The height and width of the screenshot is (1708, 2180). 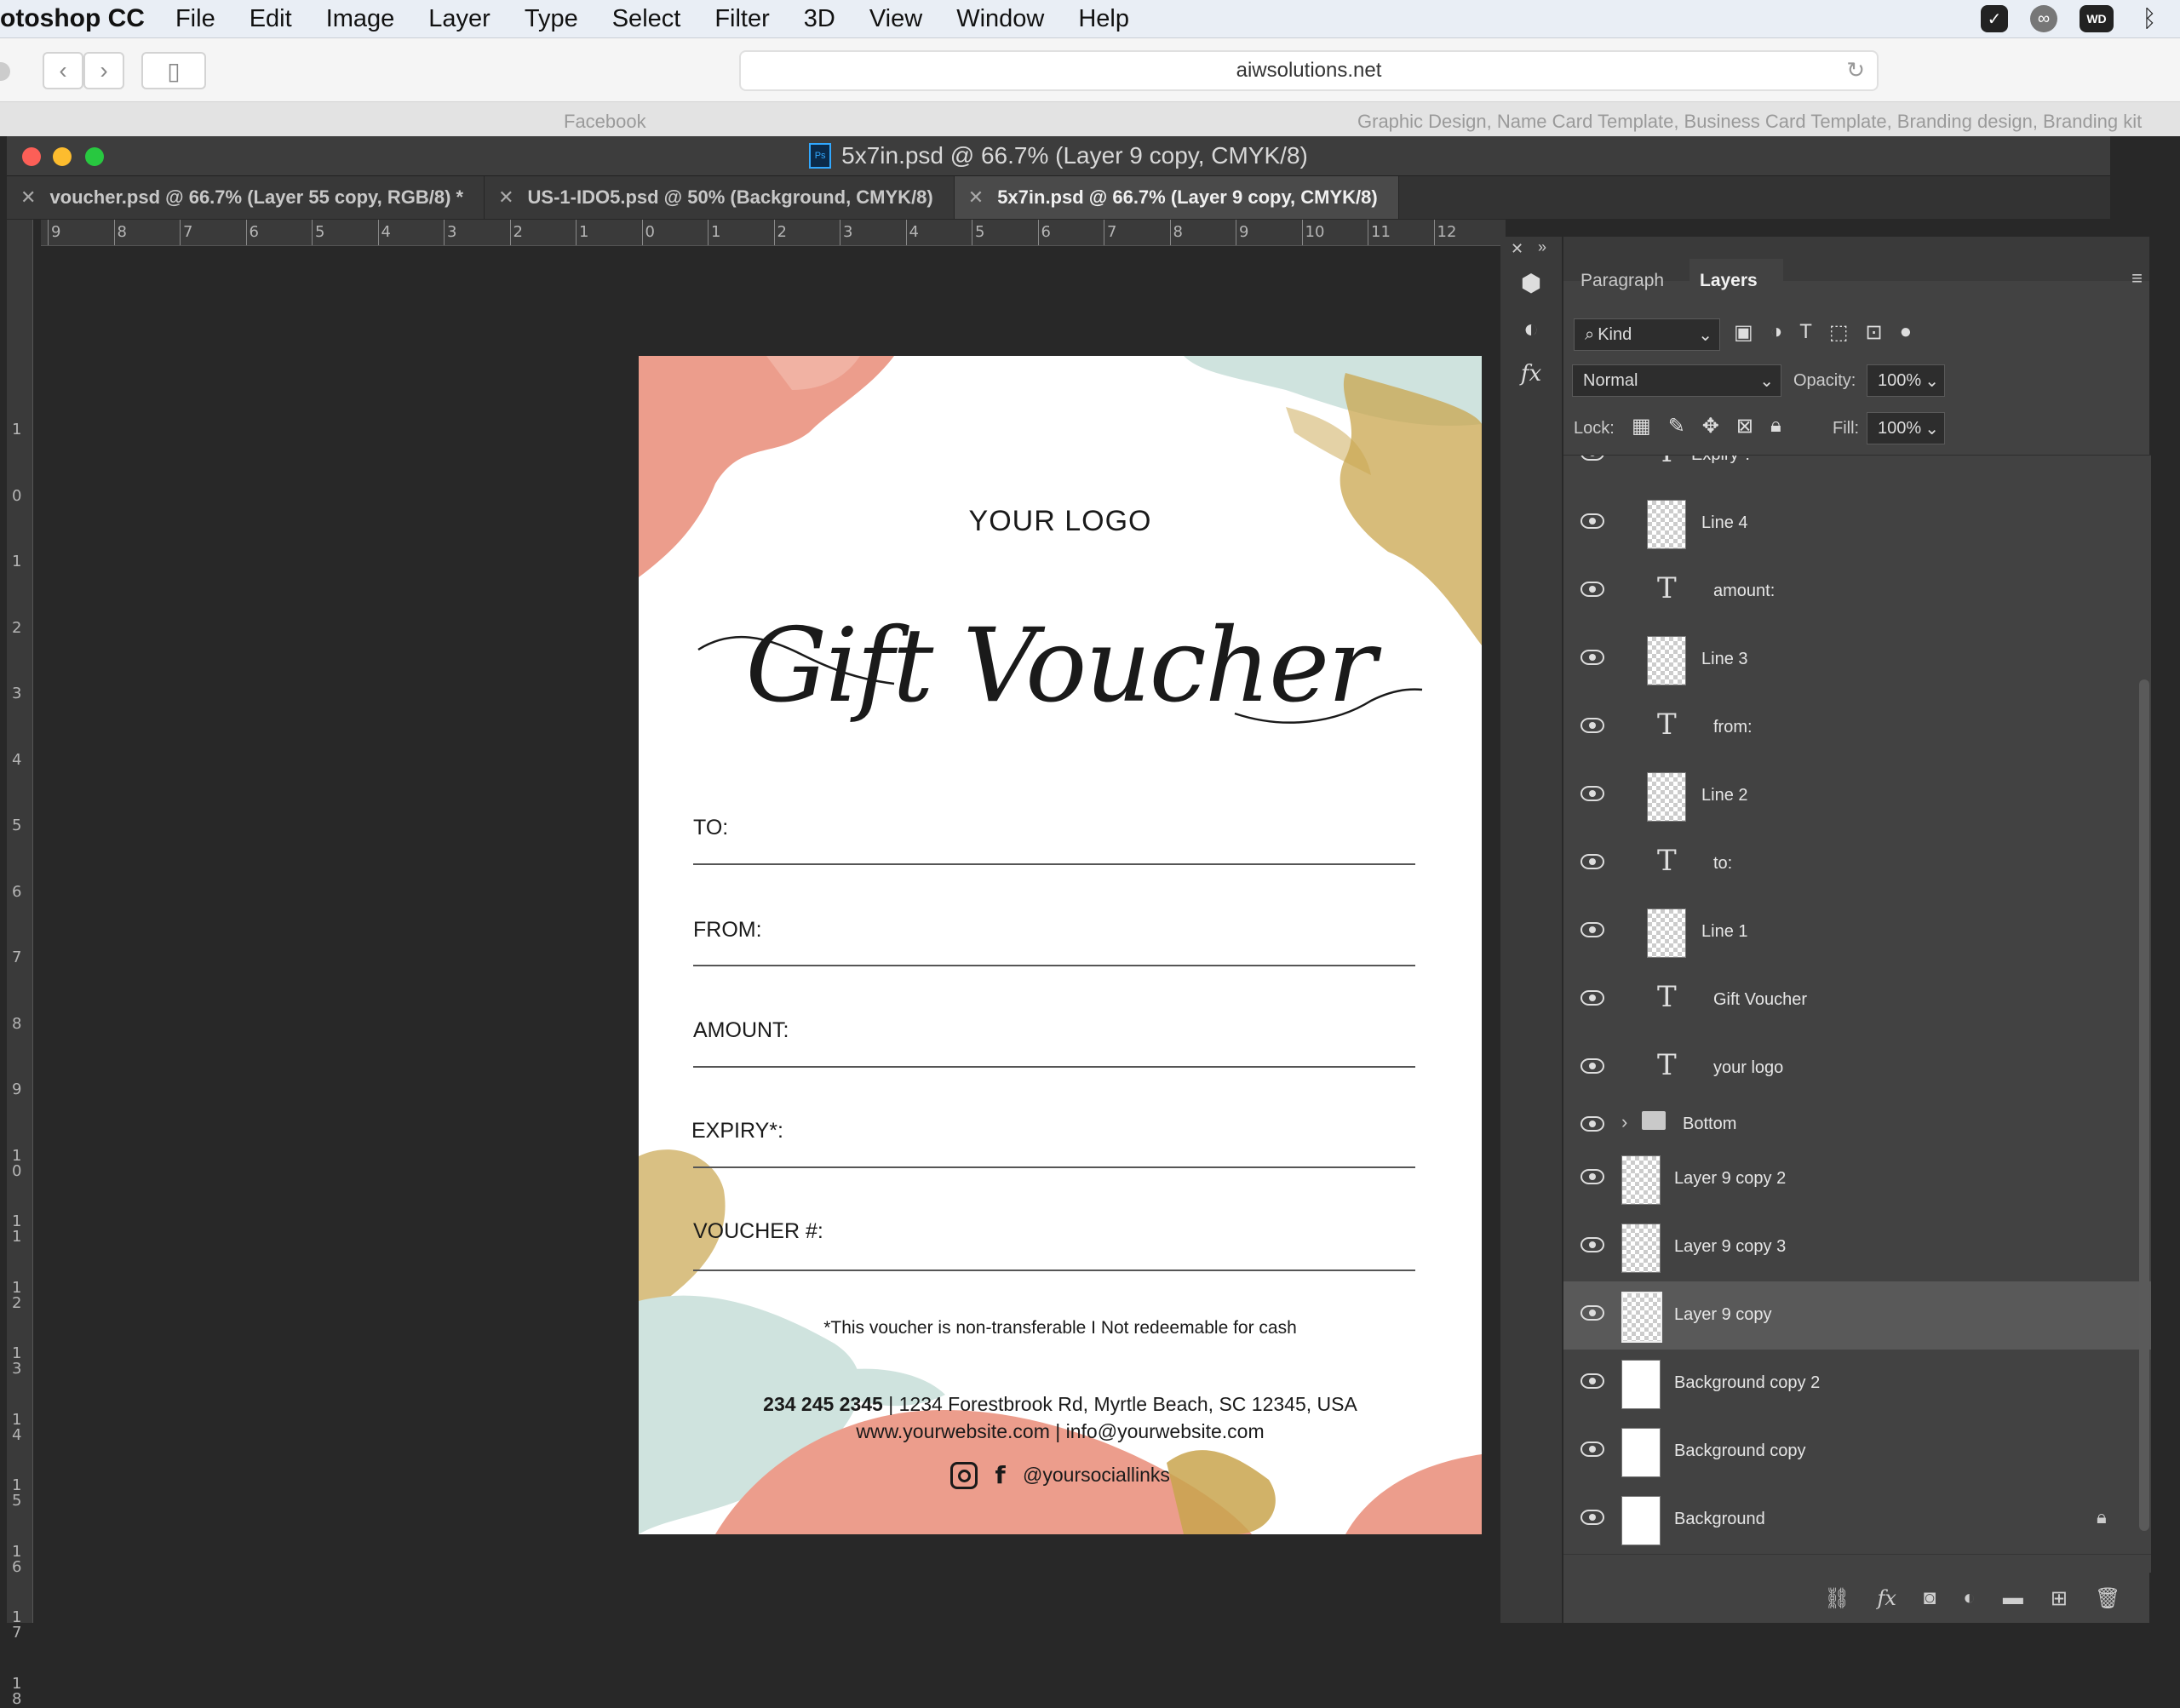 What do you see at coordinates (1676, 426) in the screenshot?
I see `lock-pixels-icon: ✎` at bounding box center [1676, 426].